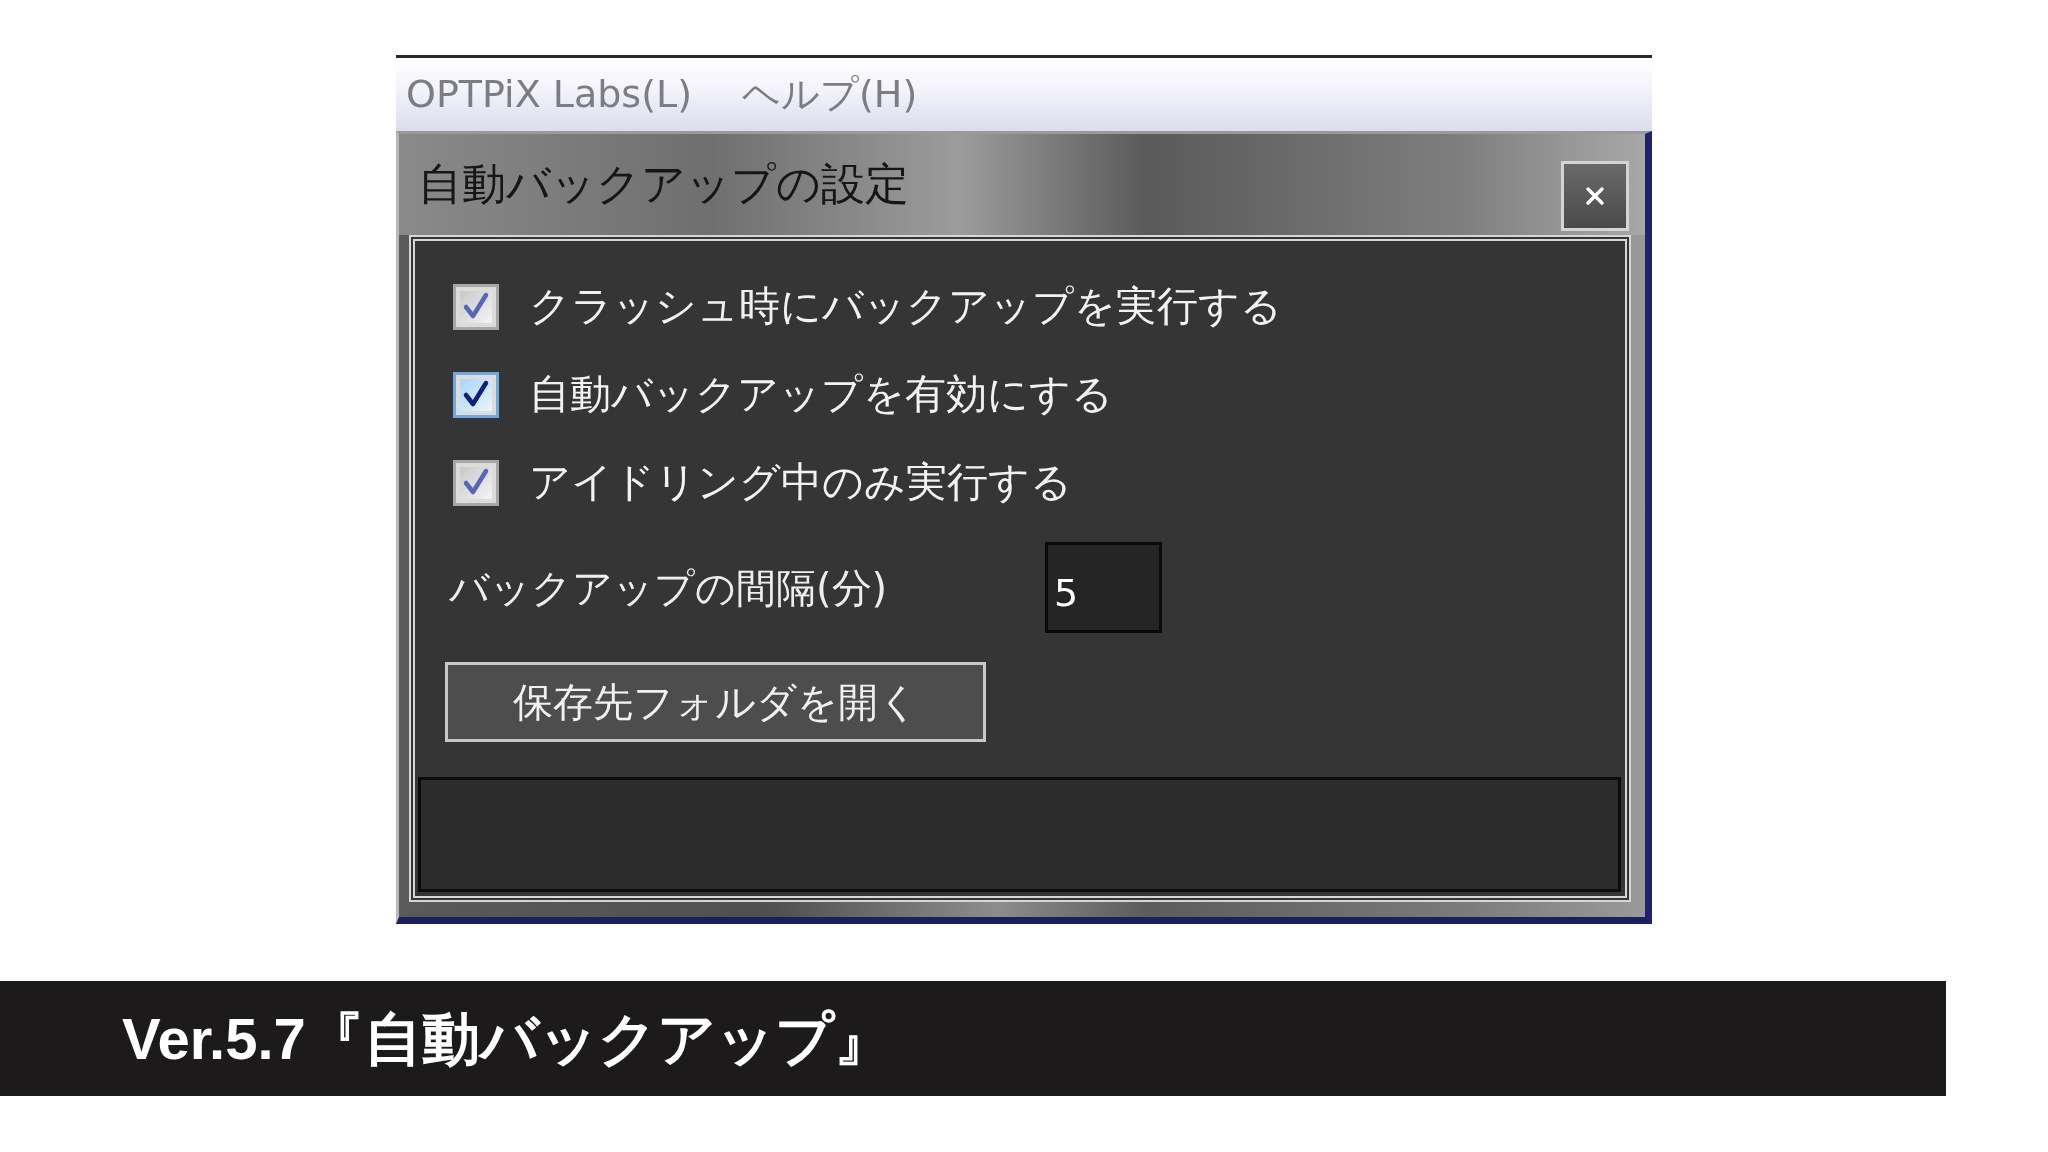 The width and height of the screenshot is (2048, 1152). I want to click on checkbox-label: クラッシュ時にバックアップを実行する, so click(905, 307).